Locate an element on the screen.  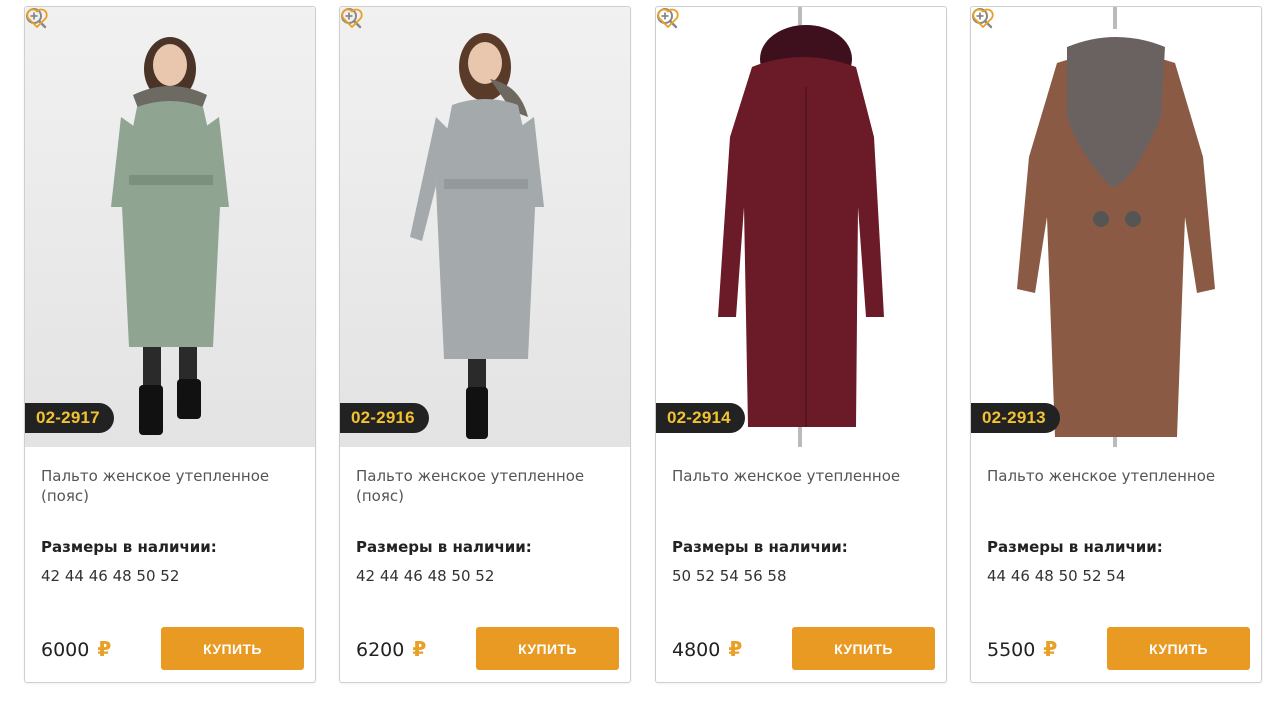
article-badge: 02-2914 is located at coordinates (700, 418).